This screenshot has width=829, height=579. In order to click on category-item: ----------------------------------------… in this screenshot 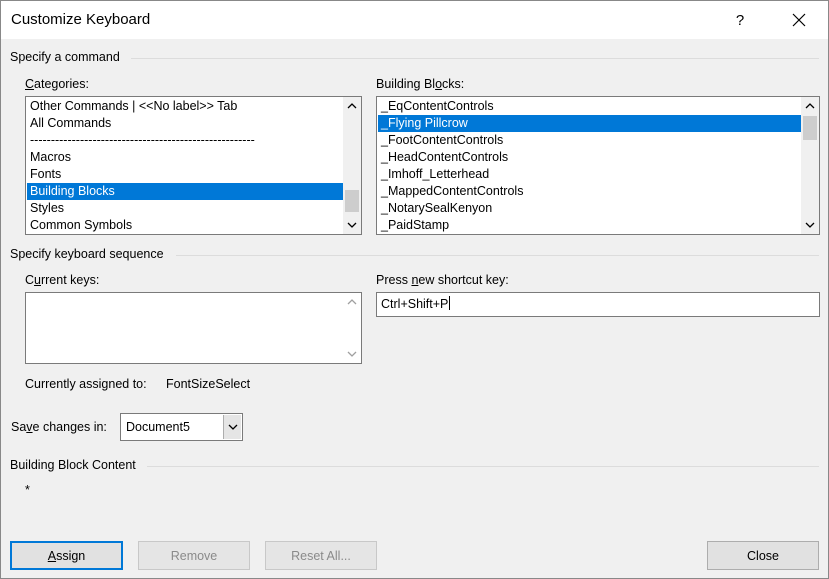, I will do `click(185, 140)`.